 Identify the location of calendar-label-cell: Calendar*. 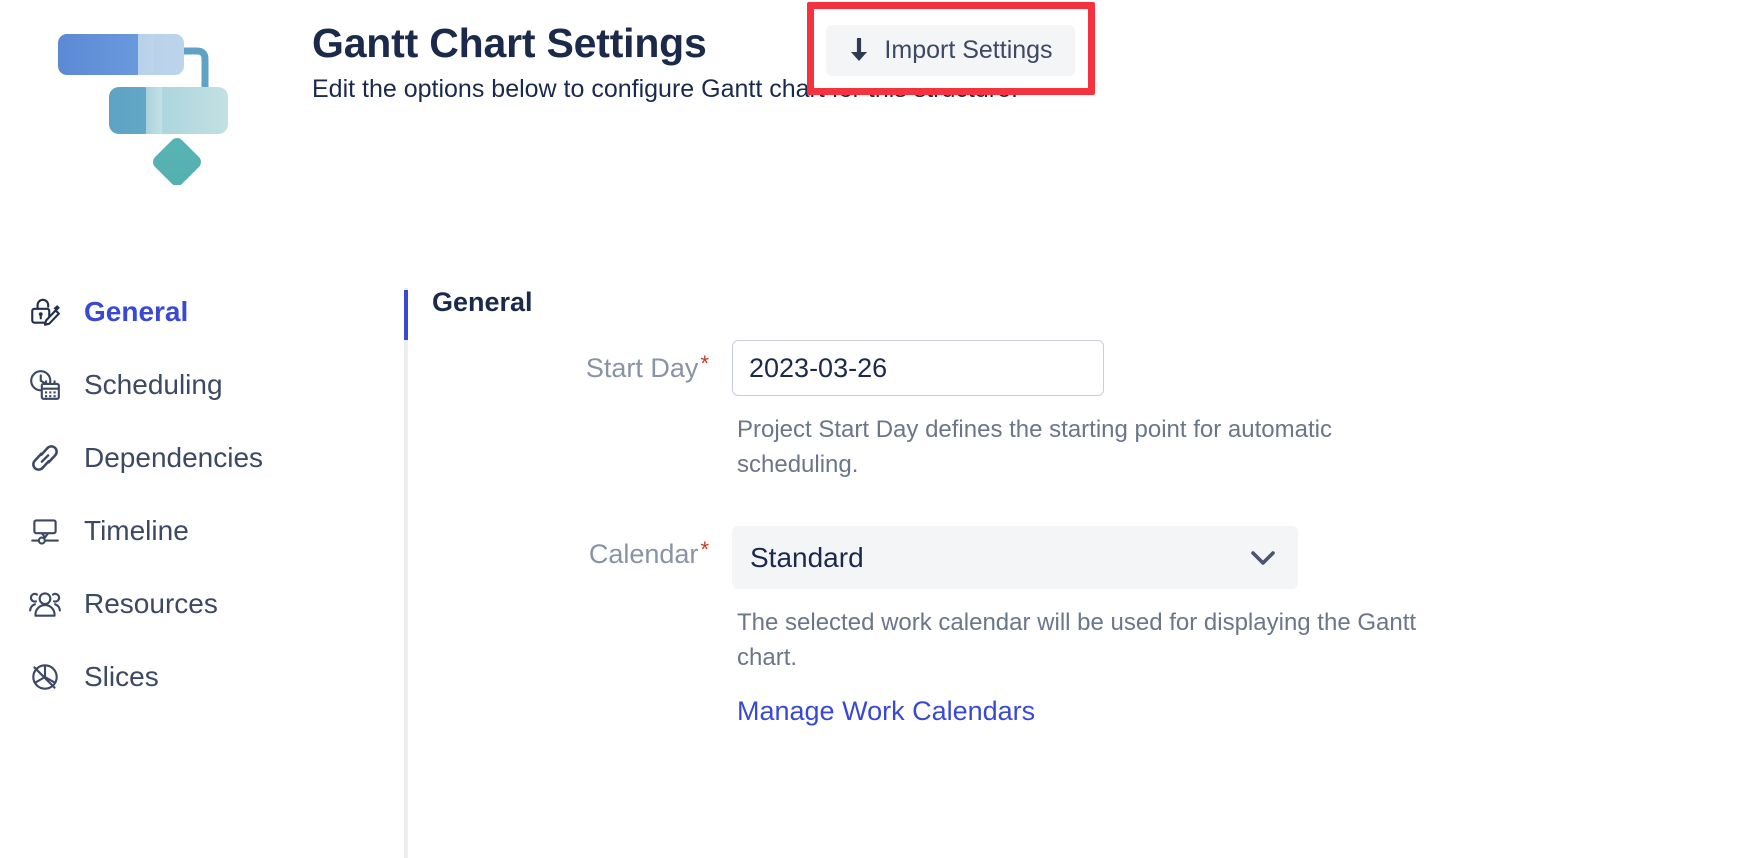
(582, 548).